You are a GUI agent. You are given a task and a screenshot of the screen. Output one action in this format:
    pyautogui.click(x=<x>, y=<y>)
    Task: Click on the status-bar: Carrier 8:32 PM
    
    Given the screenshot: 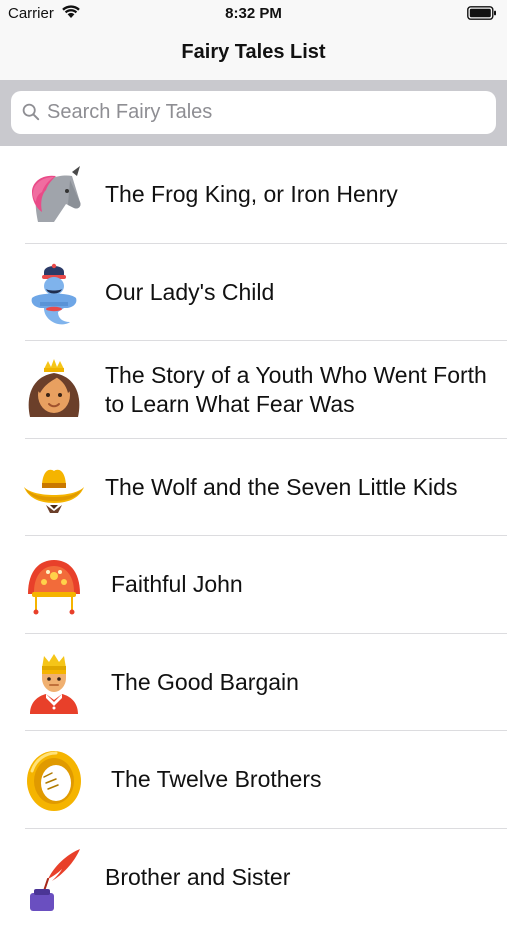 What is the action you would take?
    pyautogui.click(x=253, y=13)
    